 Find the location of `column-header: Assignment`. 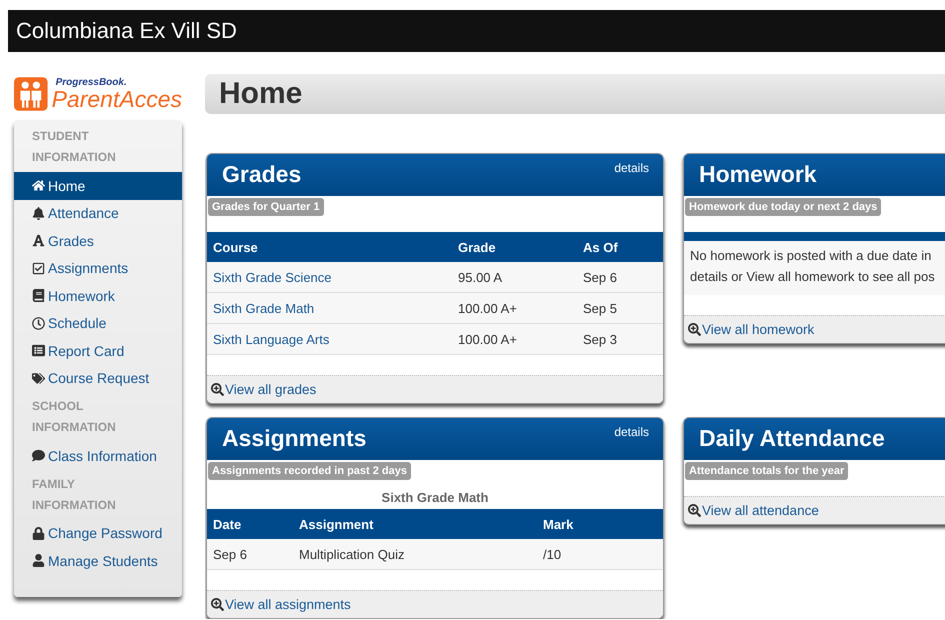

column-header: Assignment is located at coordinates (415, 524).